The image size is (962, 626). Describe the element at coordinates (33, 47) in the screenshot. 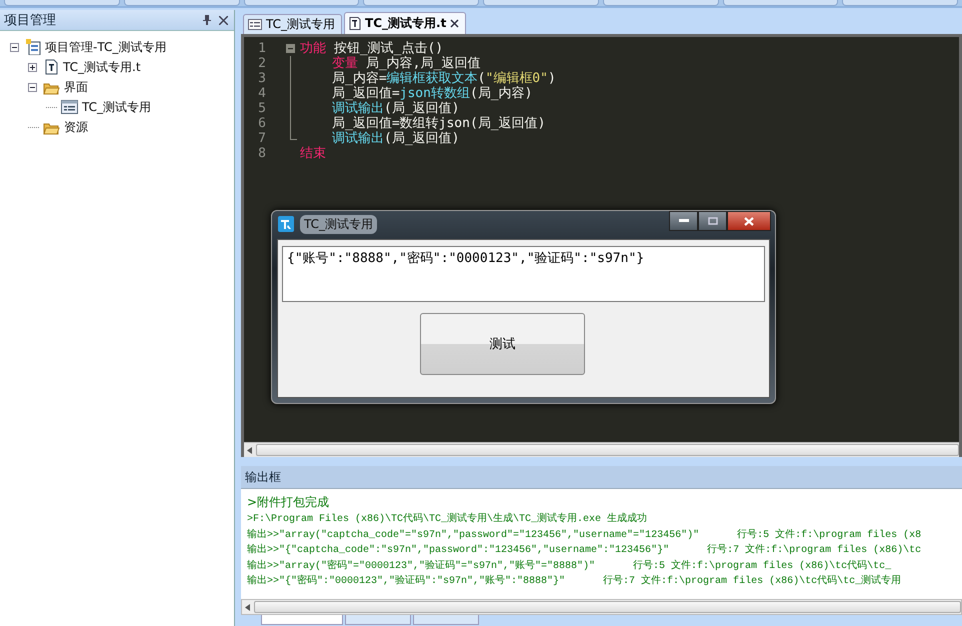

I see `document-icon` at that location.